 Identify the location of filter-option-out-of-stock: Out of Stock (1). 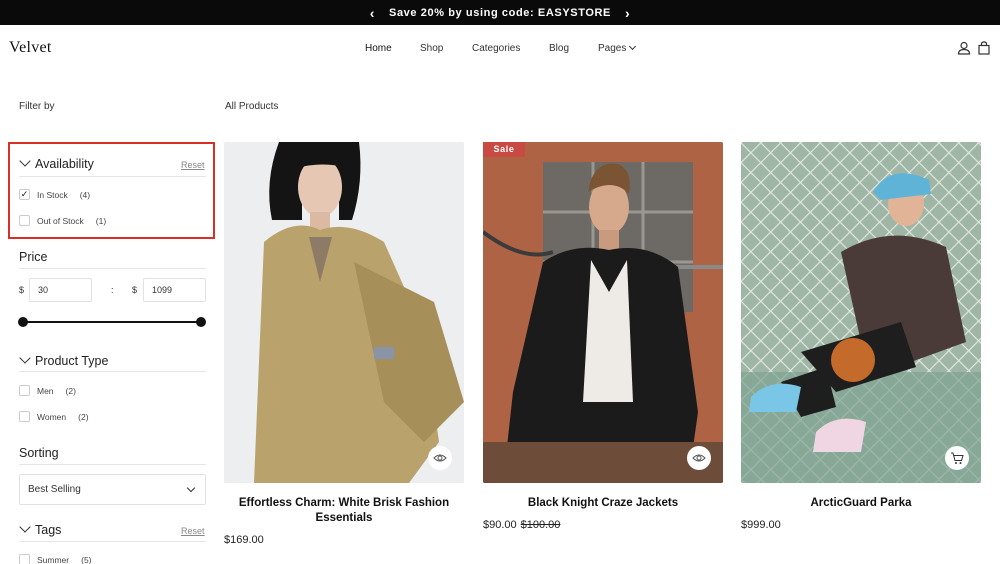
(62, 220).